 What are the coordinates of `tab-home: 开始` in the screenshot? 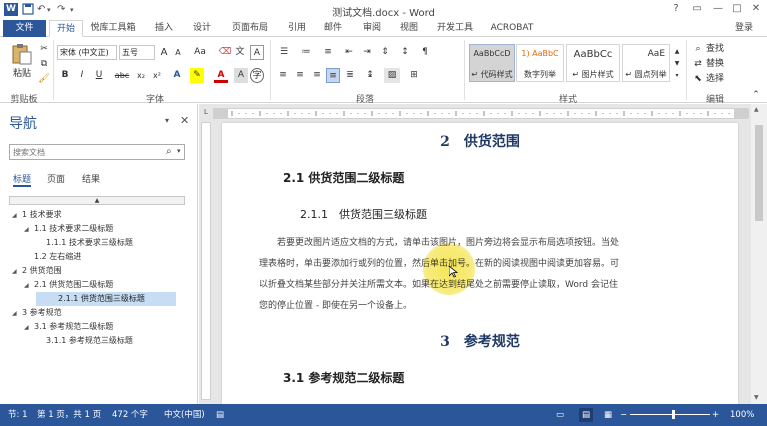 It's located at (66, 28).